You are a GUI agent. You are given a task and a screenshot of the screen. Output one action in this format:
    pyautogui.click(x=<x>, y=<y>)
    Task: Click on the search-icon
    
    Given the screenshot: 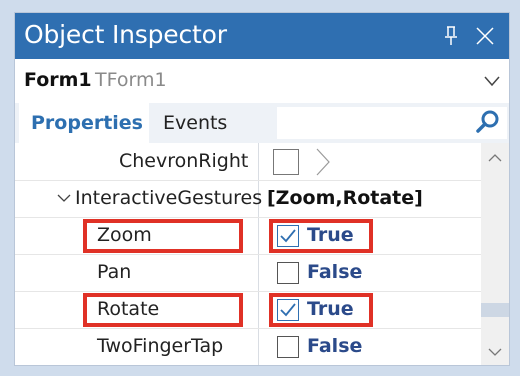 What is the action you would take?
    pyautogui.click(x=488, y=122)
    